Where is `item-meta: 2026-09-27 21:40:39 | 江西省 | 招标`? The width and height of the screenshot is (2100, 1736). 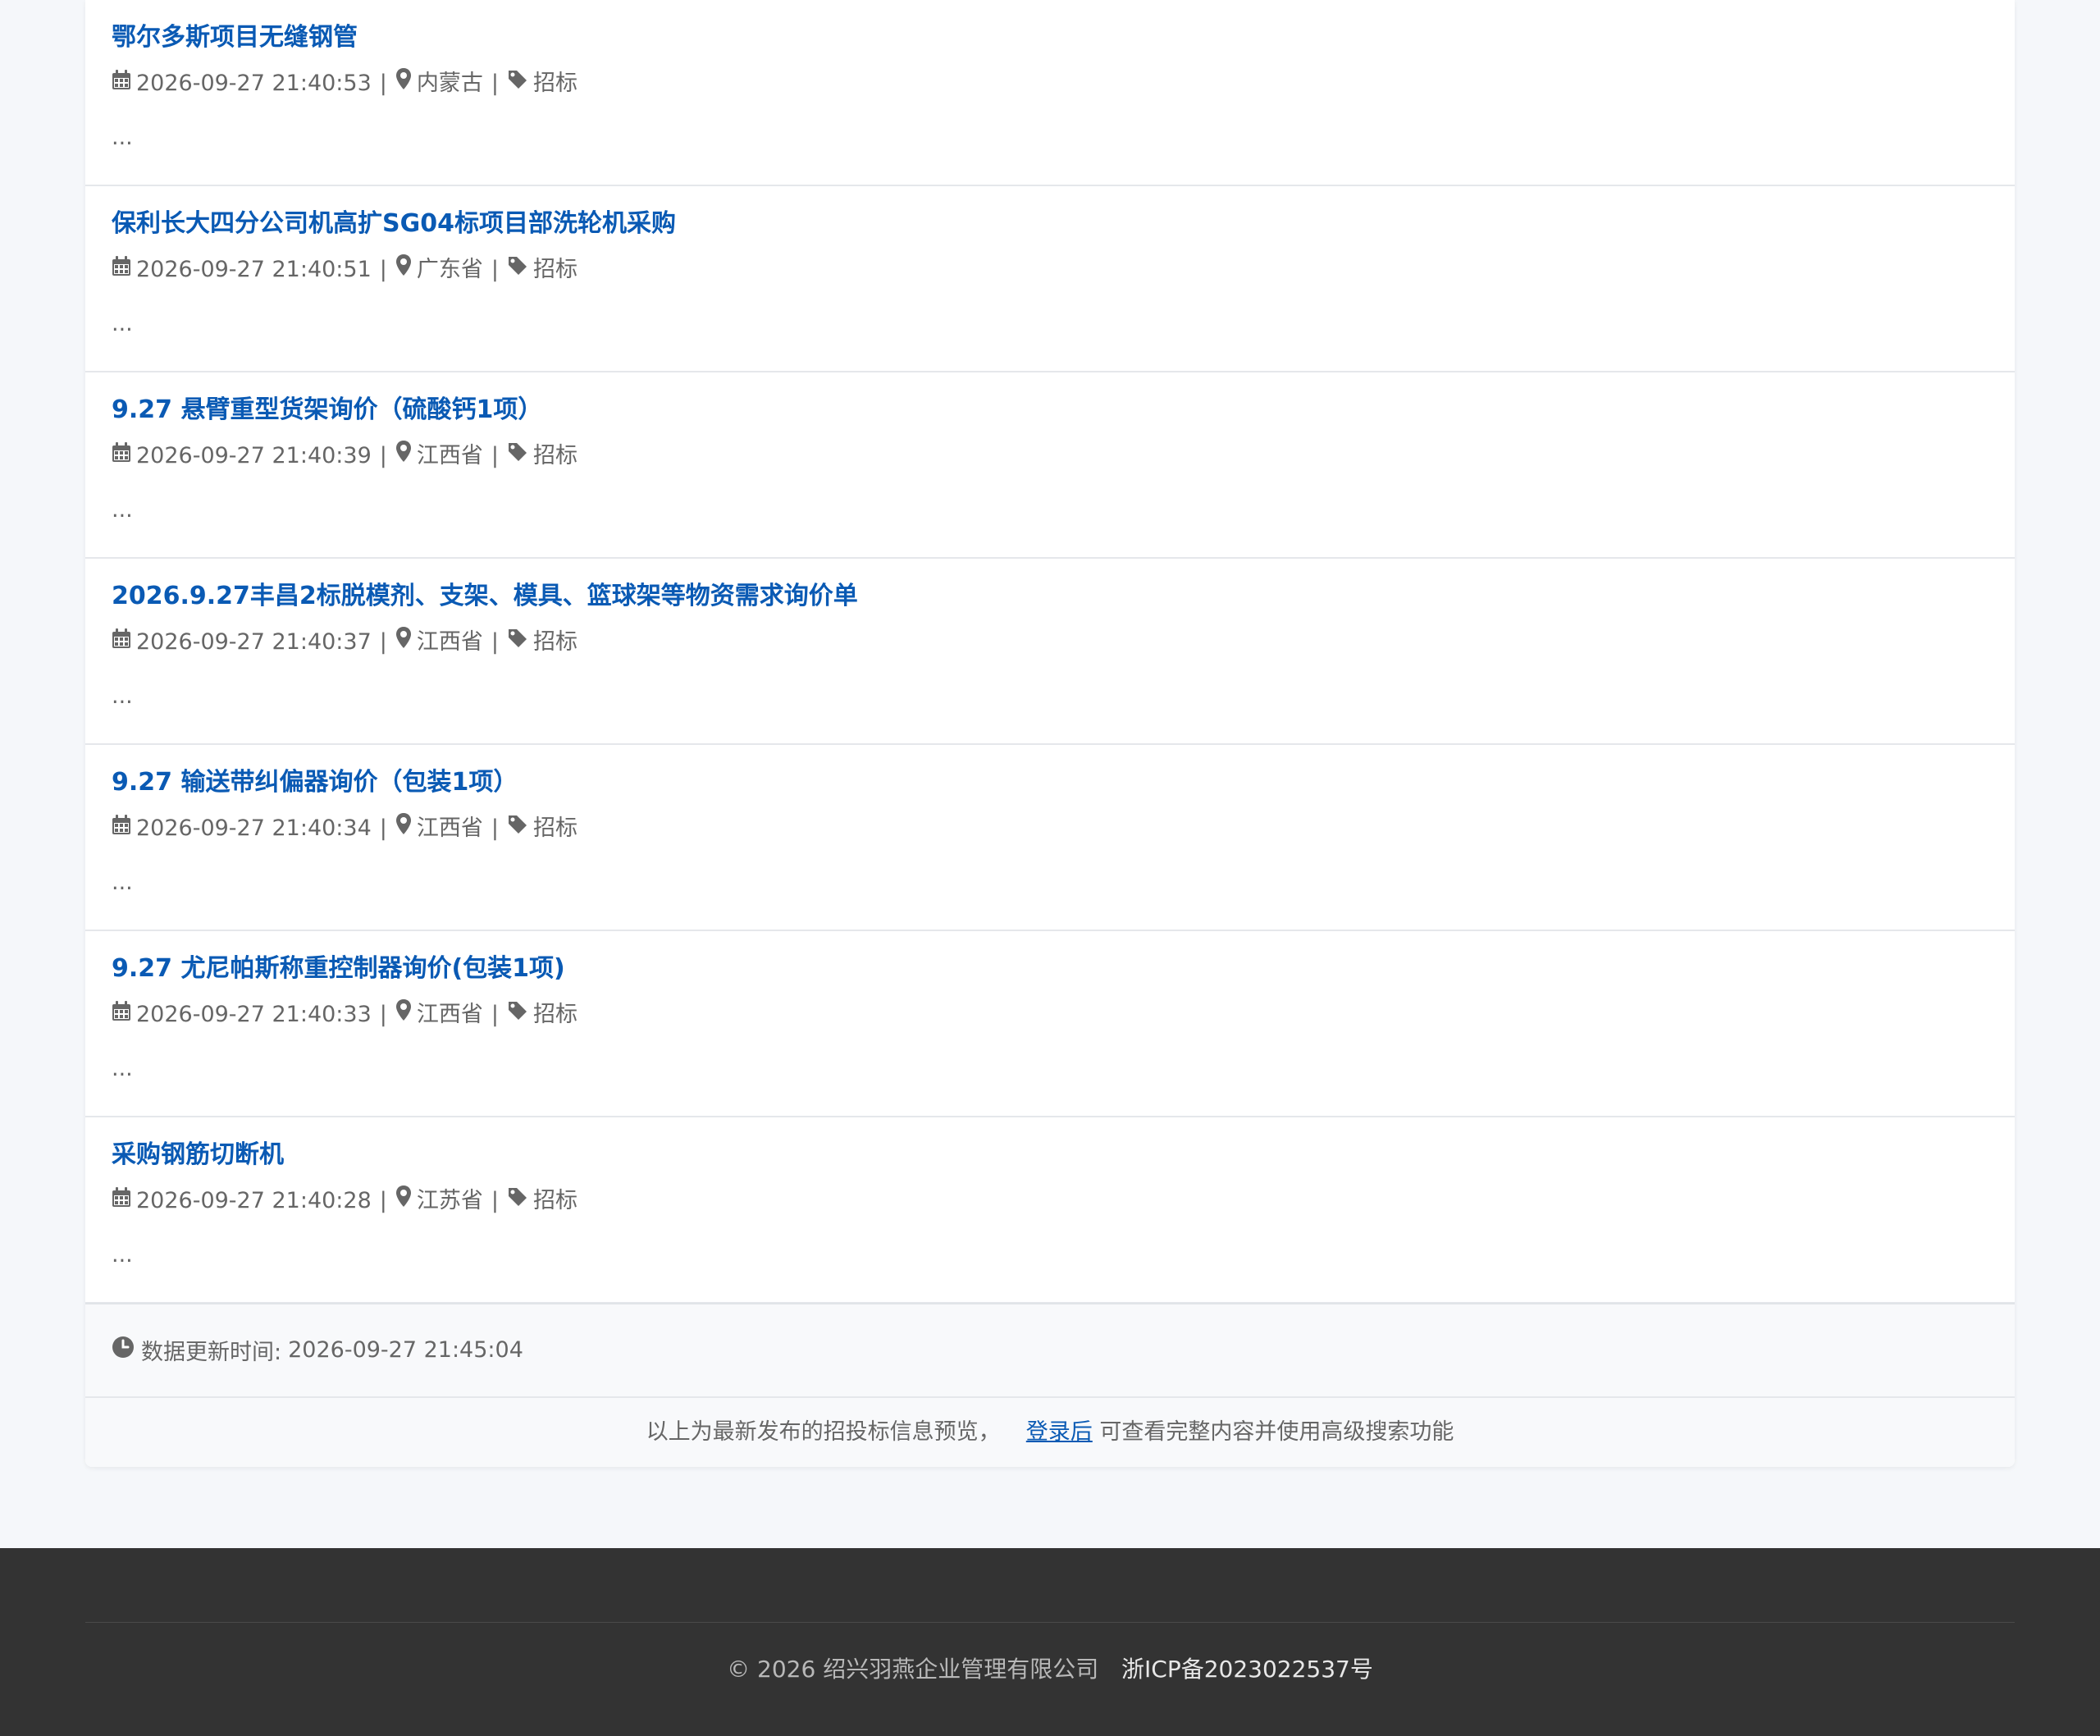 item-meta: 2026-09-27 21:40:39 | 江西省 | 招标 is located at coordinates (345, 456).